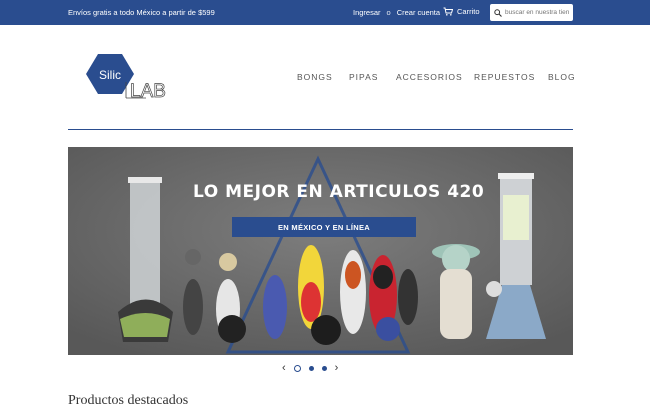  What do you see at coordinates (320, 129) in the screenshot?
I see `header-divider` at bounding box center [320, 129].